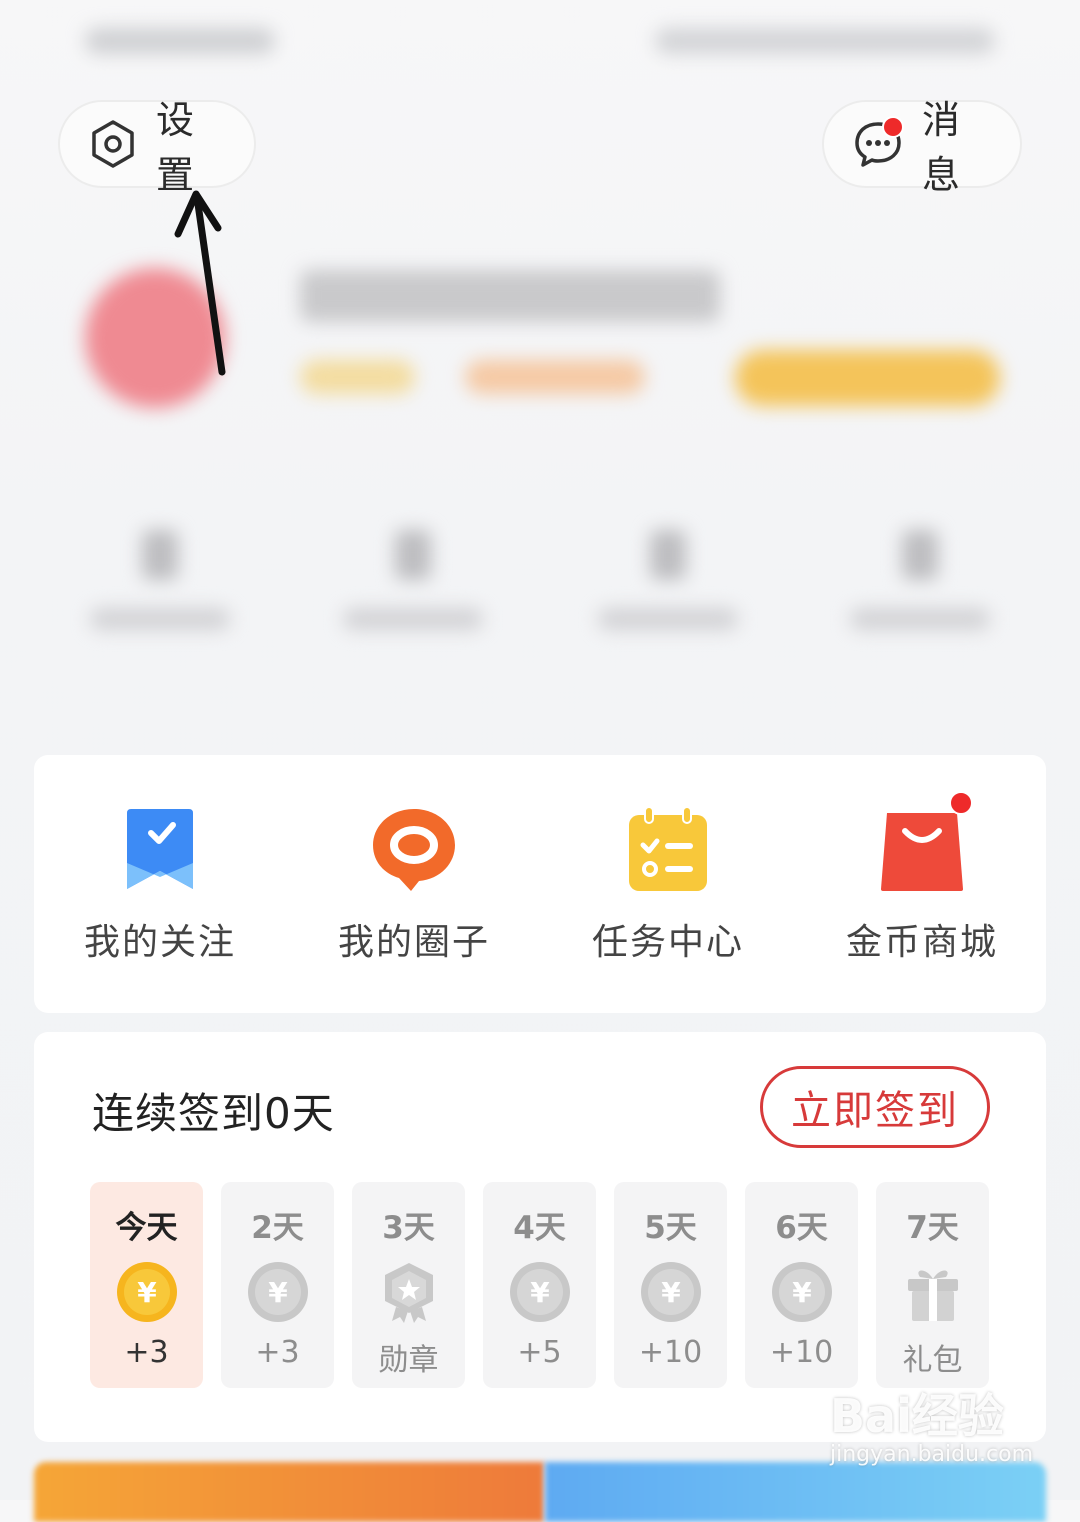  Describe the element at coordinates (668, 850) in the screenshot. I see `task-calendar-icon` at that location.